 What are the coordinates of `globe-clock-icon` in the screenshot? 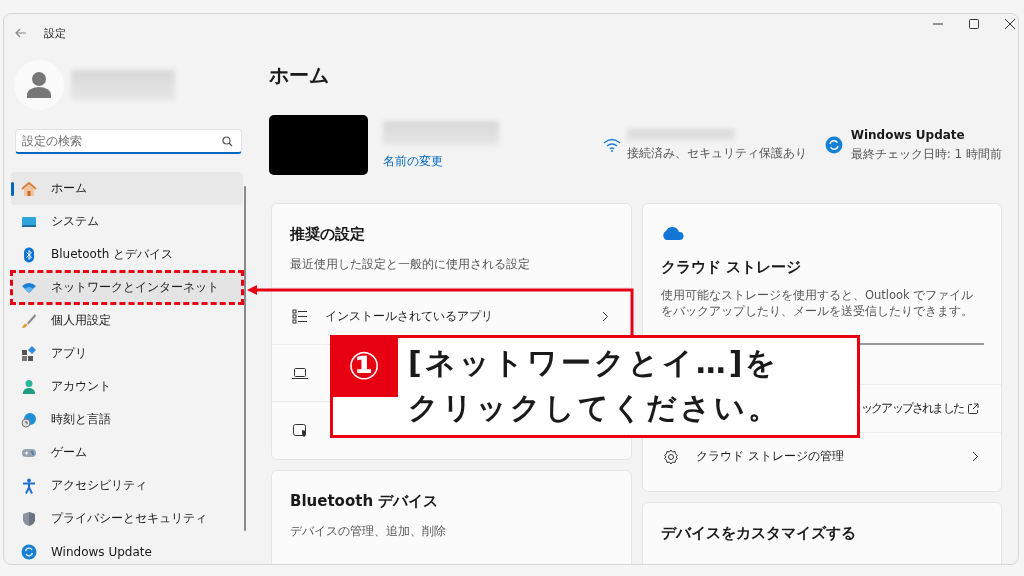 It's located at (29, 419).